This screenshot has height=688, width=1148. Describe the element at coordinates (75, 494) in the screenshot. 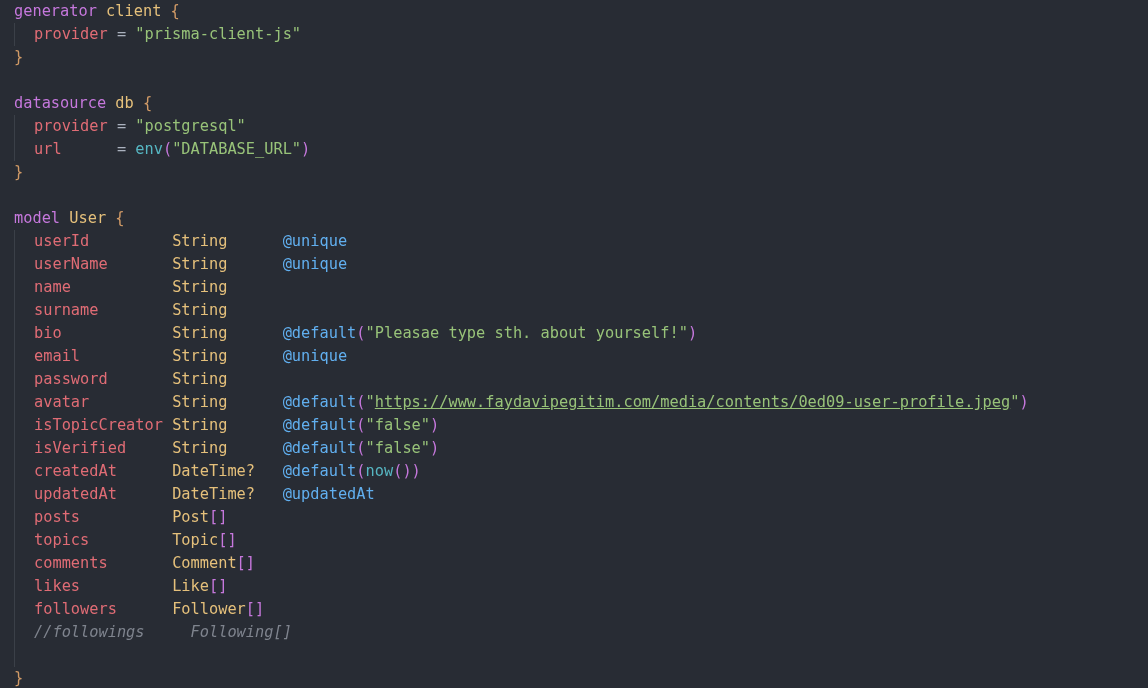

I see `field-name: updatedAt` at that location.